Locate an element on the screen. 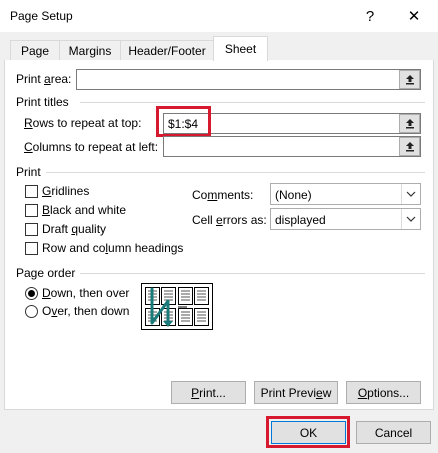 The height and width of the screenshot is (453, 438). dialog-title: Page Setup is located at coordinates (41, 16).